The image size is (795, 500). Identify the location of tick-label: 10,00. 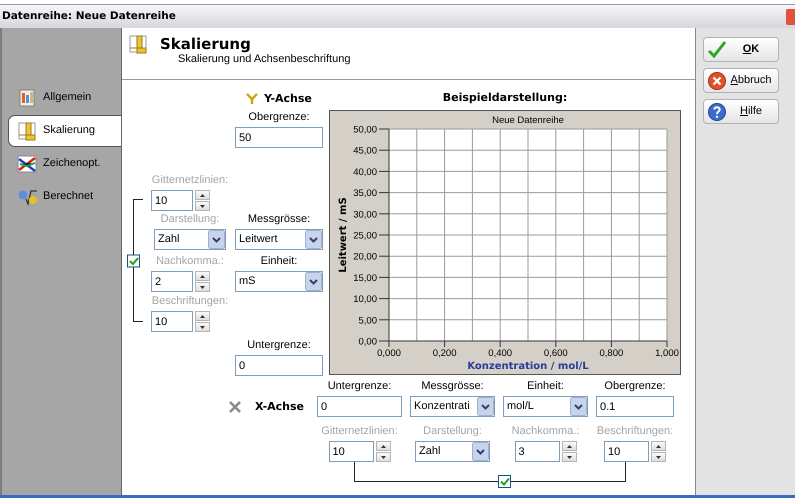
(365, 300).